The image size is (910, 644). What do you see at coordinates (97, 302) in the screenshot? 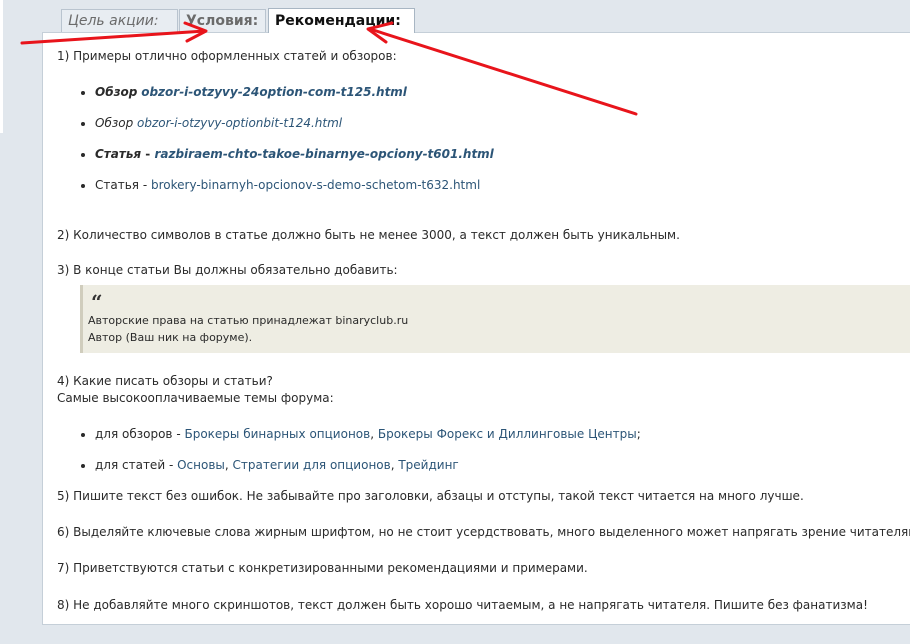
I see `quote-mark: “` at bounding box center [97, 302].